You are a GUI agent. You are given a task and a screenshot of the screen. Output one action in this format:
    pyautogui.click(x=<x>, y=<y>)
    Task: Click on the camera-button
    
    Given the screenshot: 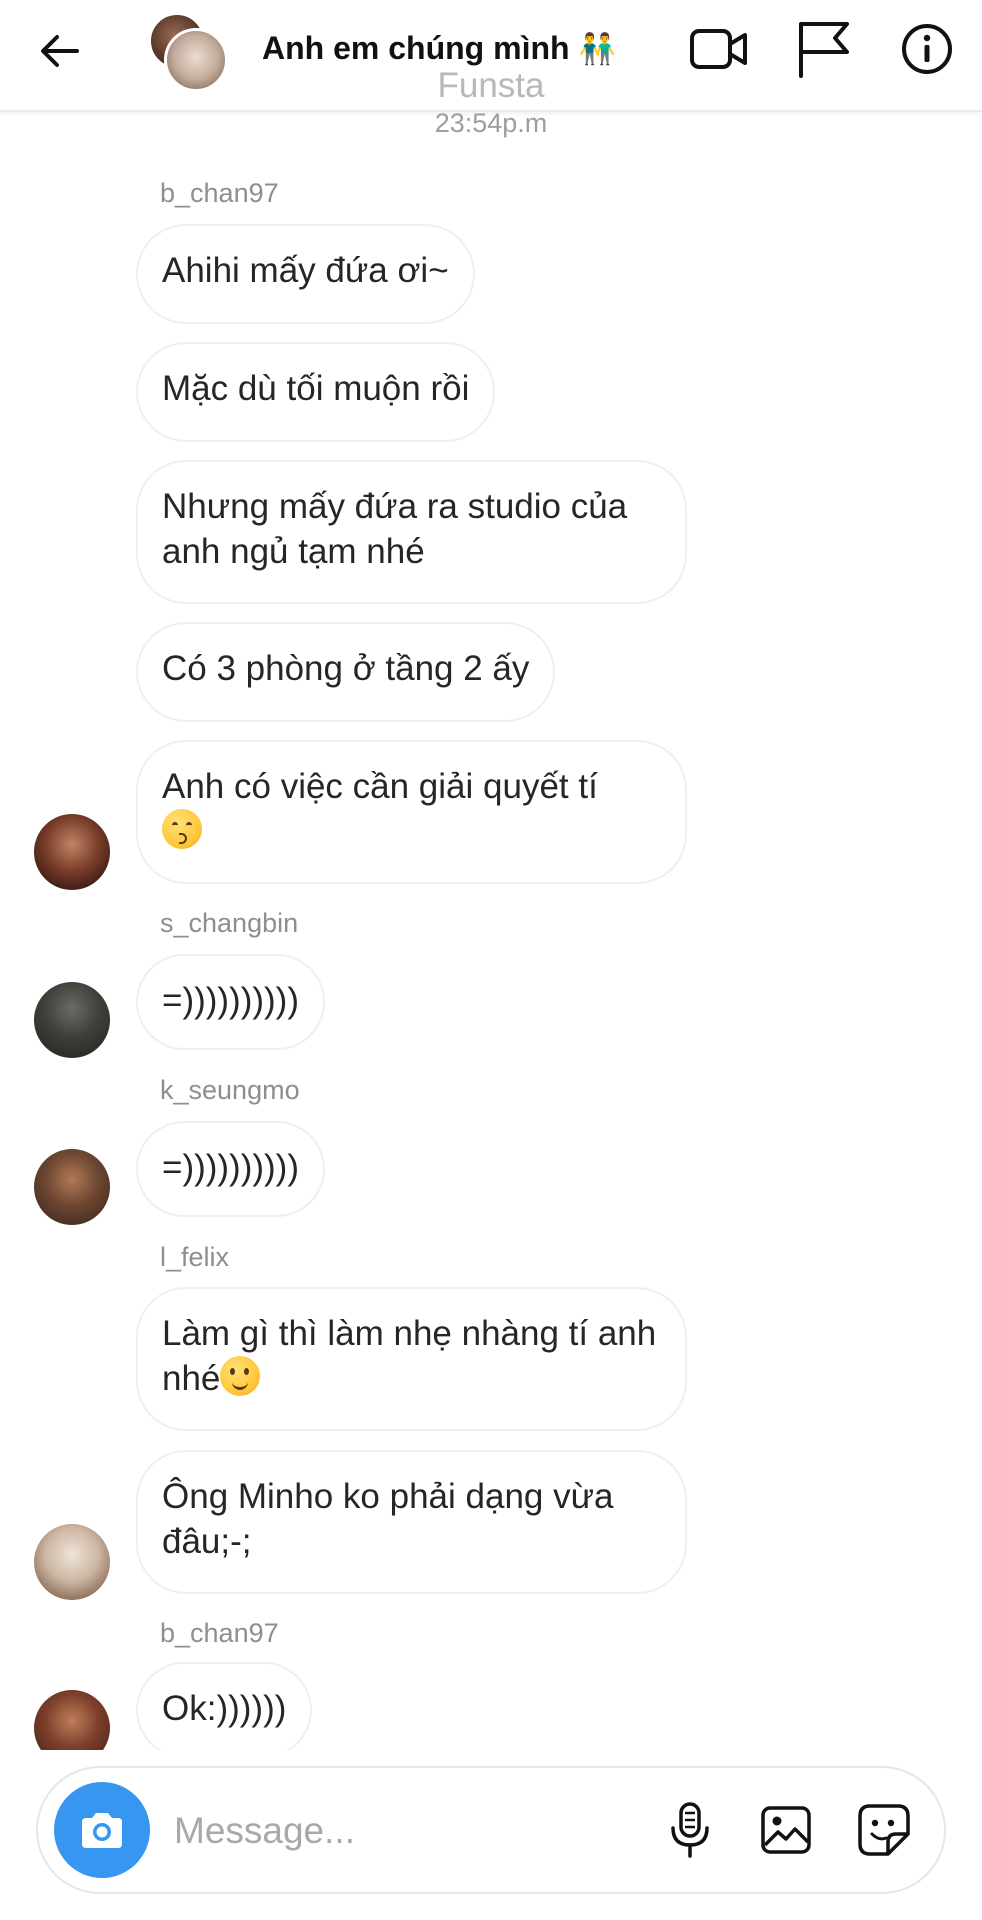 What is the action you would take?
    pyautogui.click(x=102, y=1830)
    